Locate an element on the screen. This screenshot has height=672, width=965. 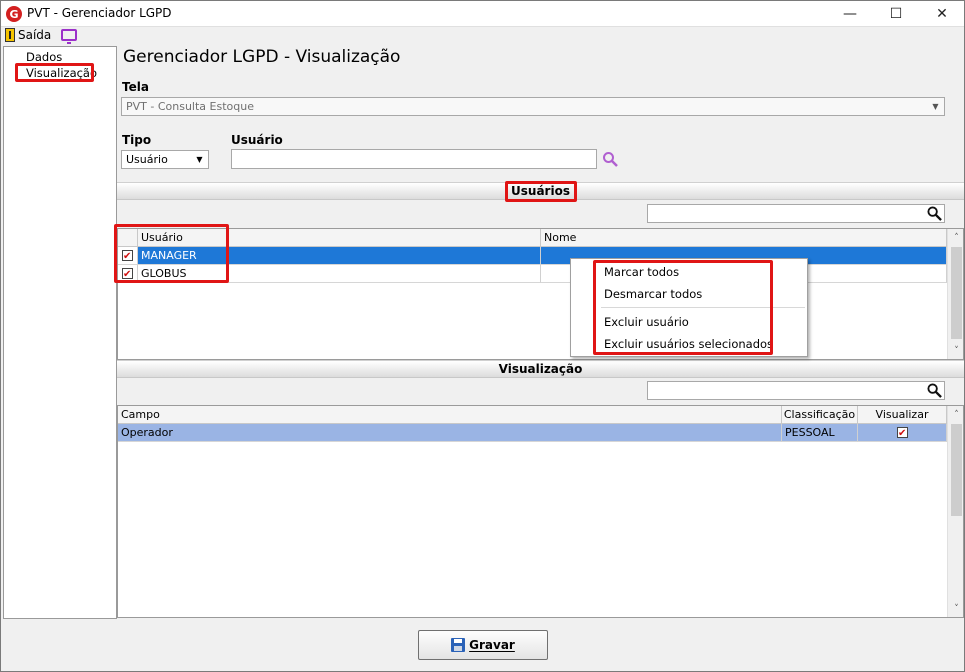
tela-select: PVT - Consulta Estoque ▼ is located at coordinates (533, 106).